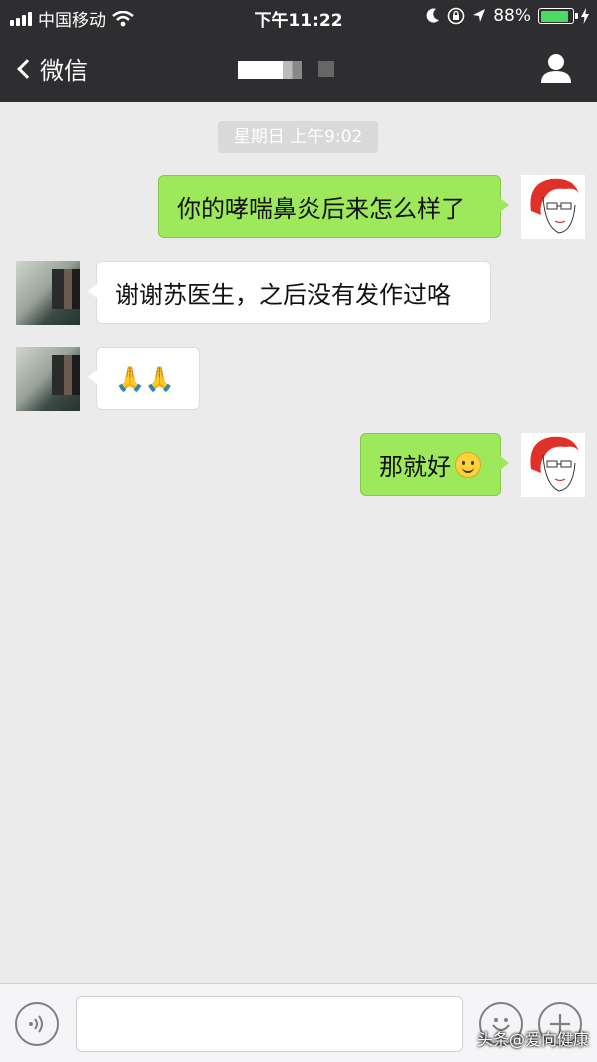  I want to click on redacted-name, so click(270, 70).